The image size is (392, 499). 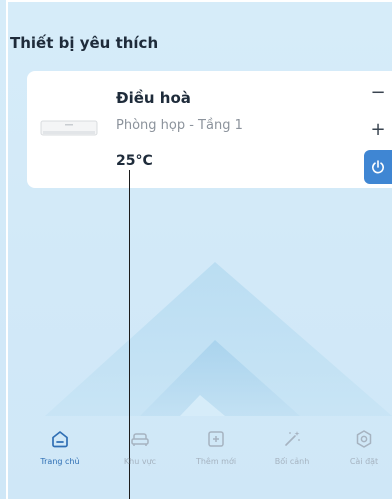 I want to click on device-temperature: 25°C, so click(x=134, y=161).